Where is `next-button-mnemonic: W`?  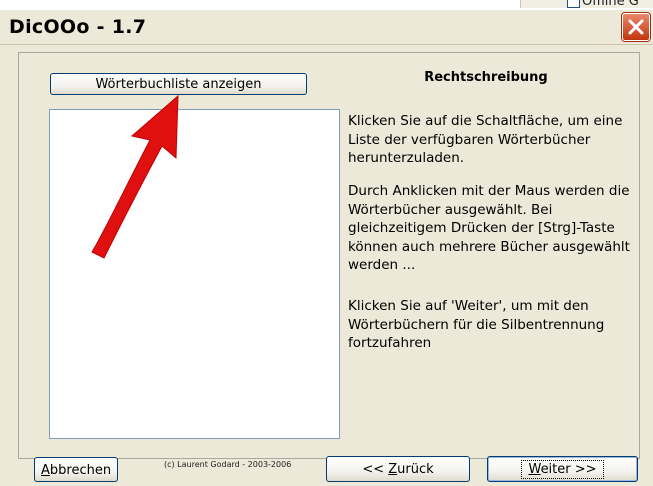 next-button-mnemonic: W is located at coordinates (534, 469).